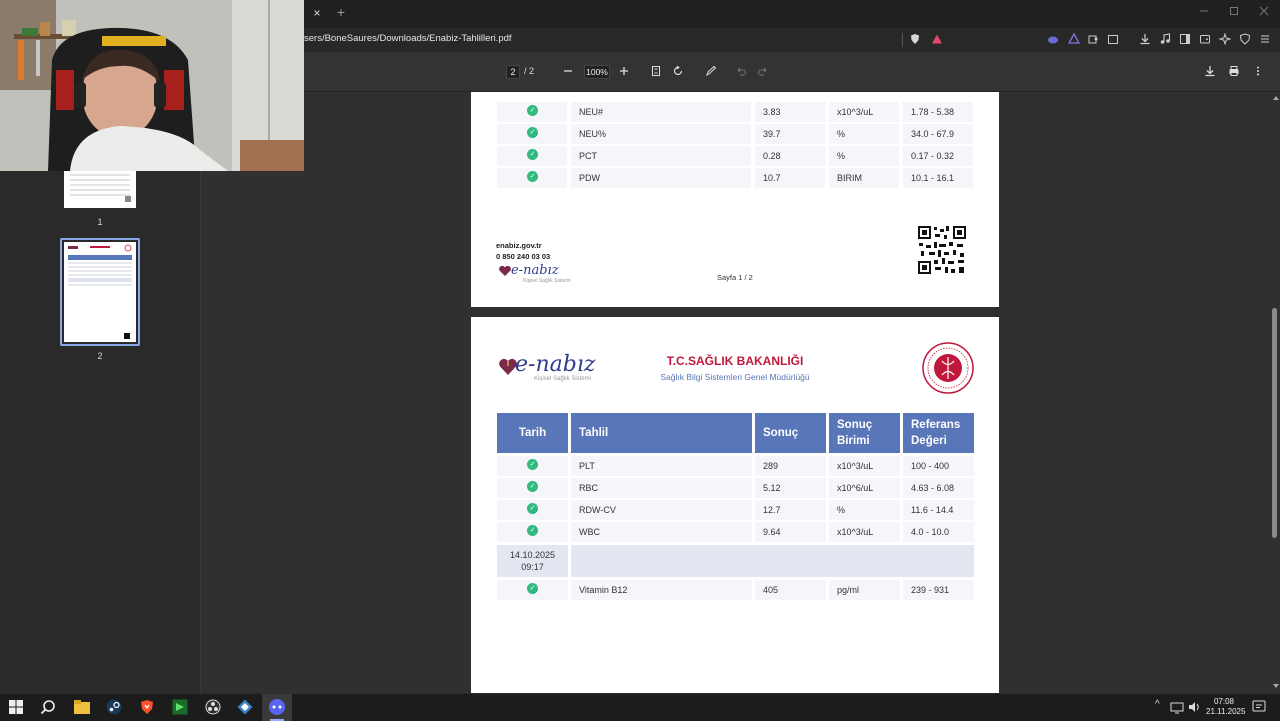 The image size is (1280, 721). I want to click on column-header-reference: Referans Değeri, so click(938, 433).